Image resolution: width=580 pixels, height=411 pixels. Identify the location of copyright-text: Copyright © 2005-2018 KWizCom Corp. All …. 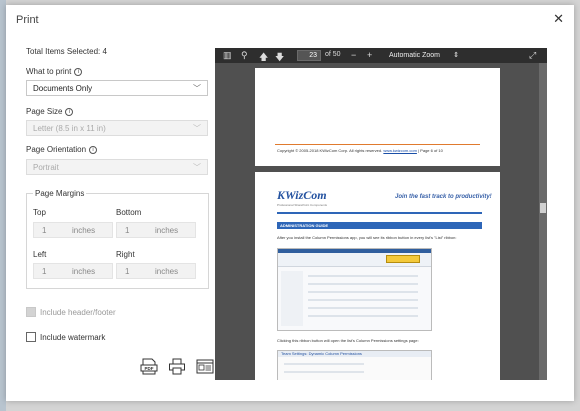
(330, 150).